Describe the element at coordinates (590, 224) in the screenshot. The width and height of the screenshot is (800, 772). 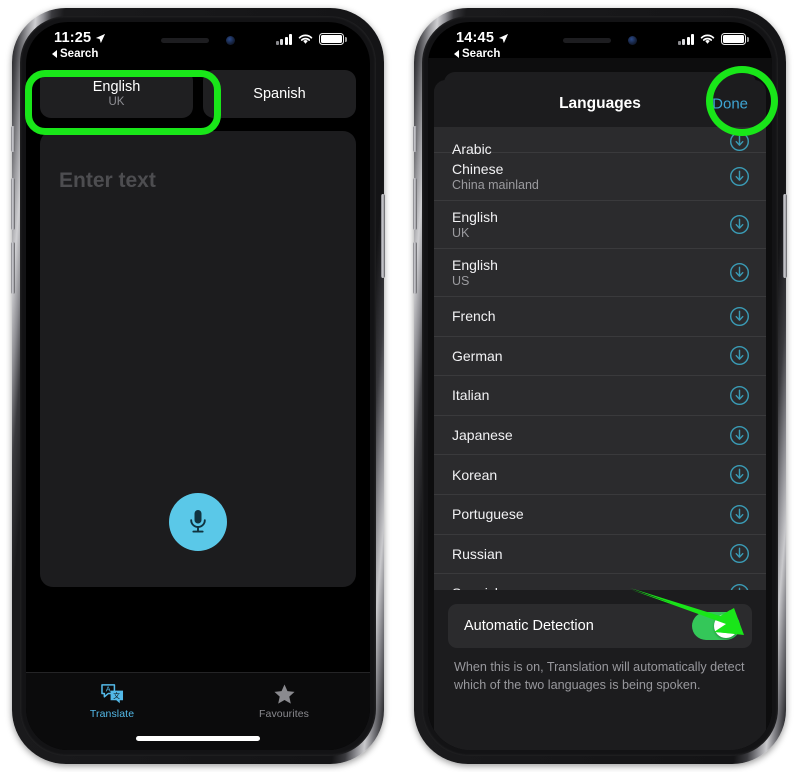
I see `language-row-text: English UK` at that location.